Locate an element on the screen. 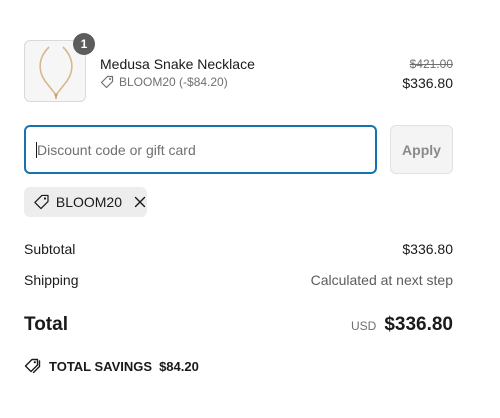  remove-discount-button is located at coordinates (139, 202).